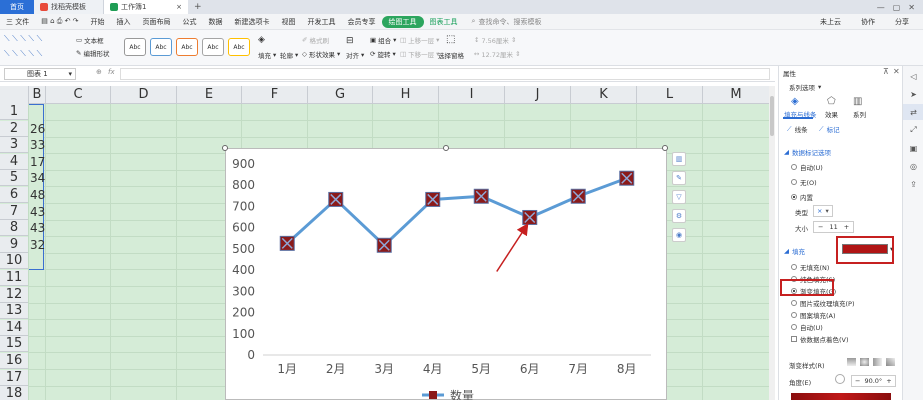 This screenshot has width=923, height=400. I want to click on shape-style-2: Abc, so click(161, 47).